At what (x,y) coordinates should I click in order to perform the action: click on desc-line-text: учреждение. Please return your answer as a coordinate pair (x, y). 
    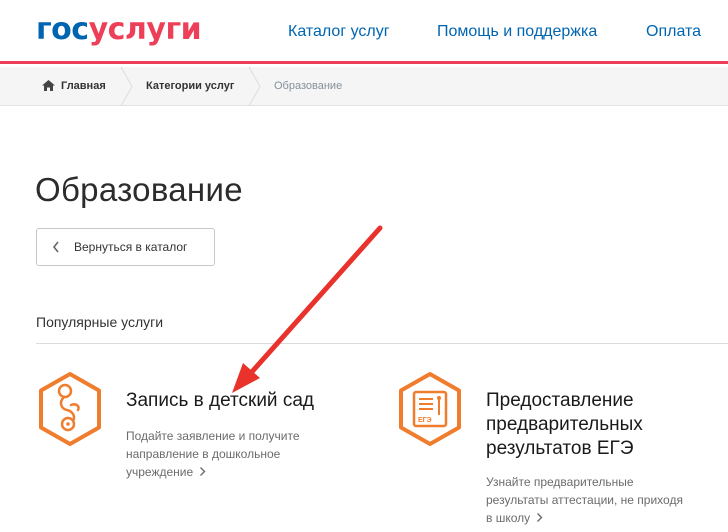
    Looking at the image, I should click on (160, 472).